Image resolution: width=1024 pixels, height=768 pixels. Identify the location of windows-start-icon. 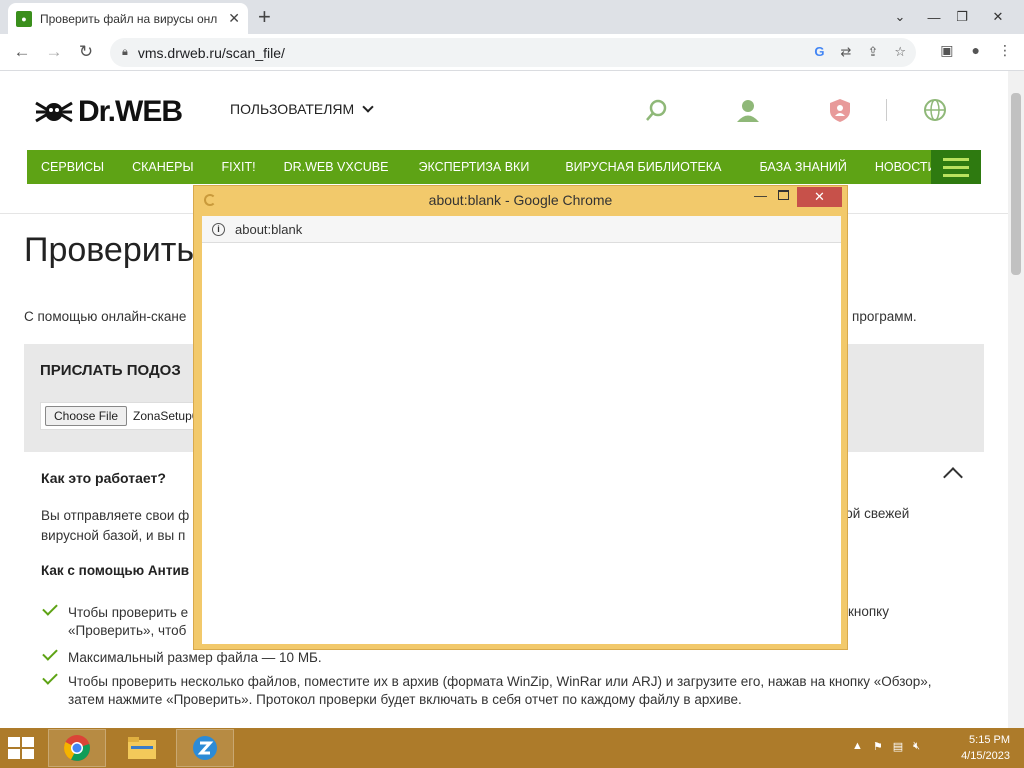
(21, 748).